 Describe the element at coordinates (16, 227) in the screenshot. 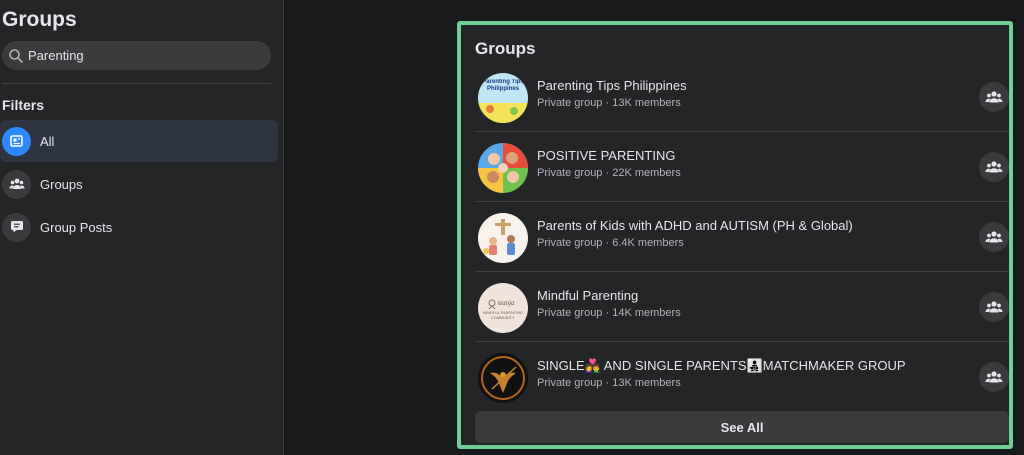

I see `post-icon` at that location.